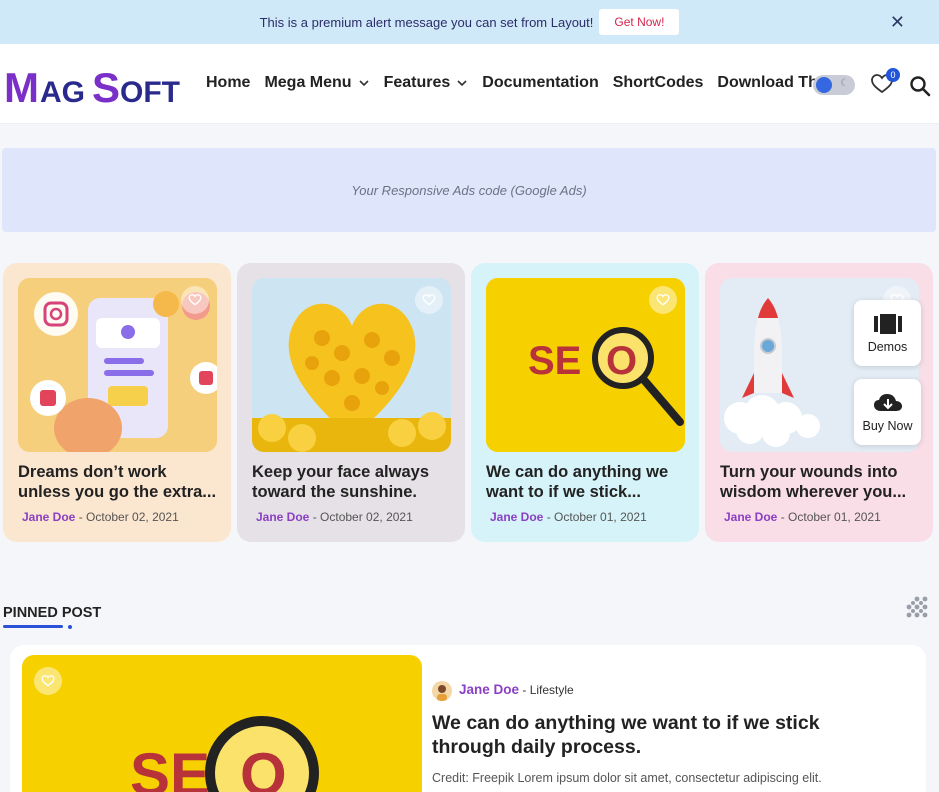 This screenshot has height=792, width=939. I want to click on nav-documentation-label: Documentation, so click(540, 82).